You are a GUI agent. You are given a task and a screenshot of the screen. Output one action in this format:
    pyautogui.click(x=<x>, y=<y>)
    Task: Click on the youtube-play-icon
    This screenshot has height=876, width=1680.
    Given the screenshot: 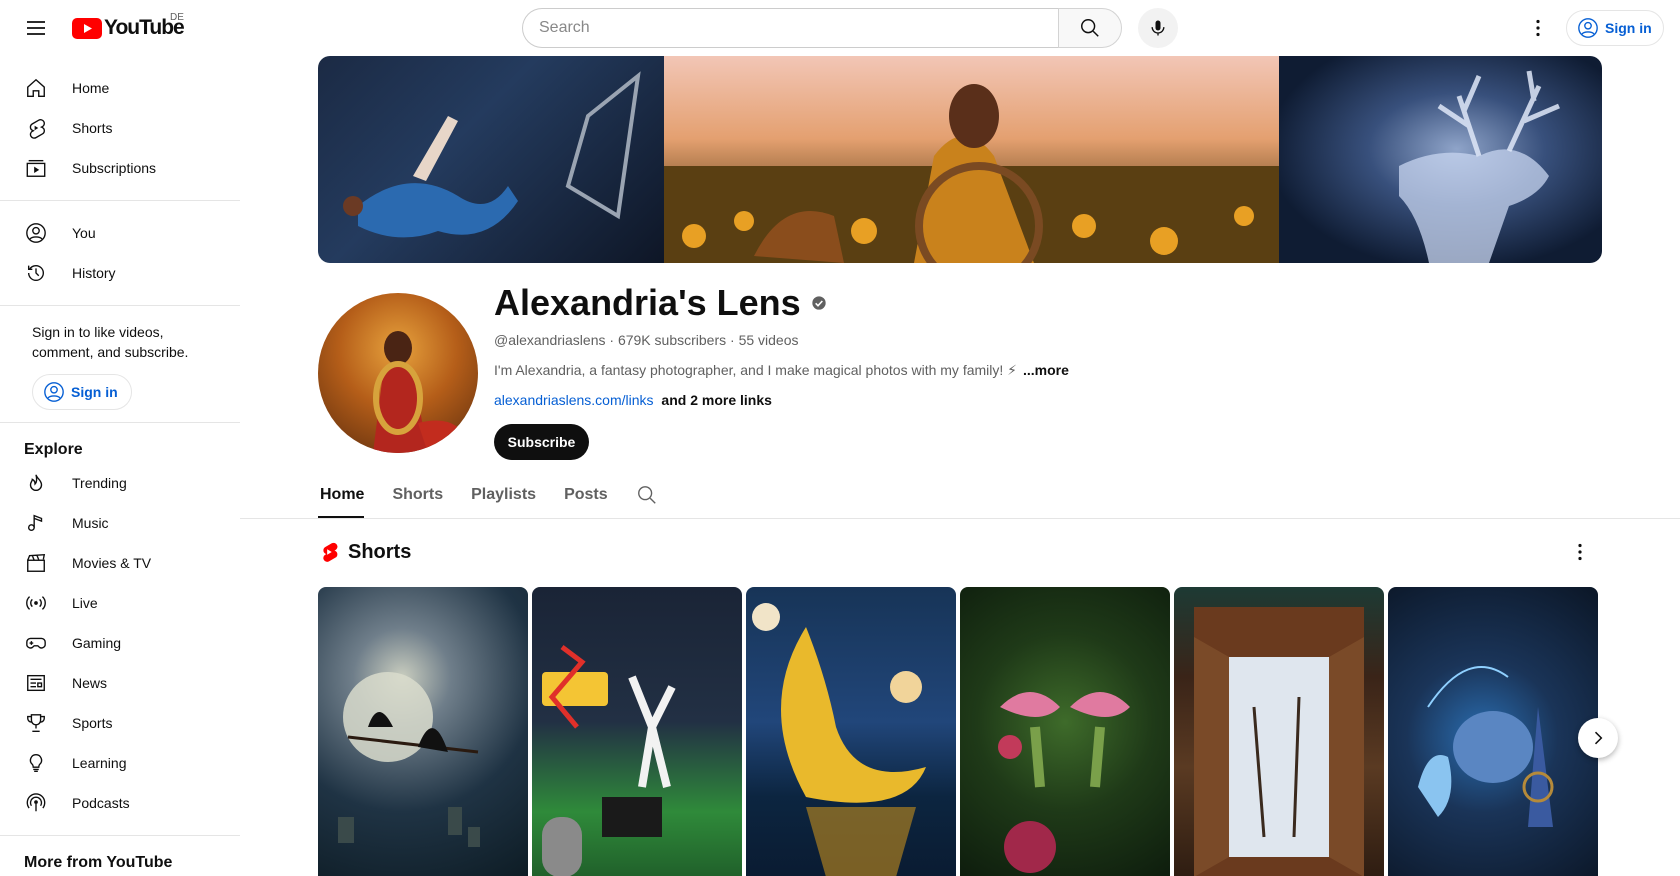 What is the action you would take?
    pyautogui.click(x=87, y=28)
    